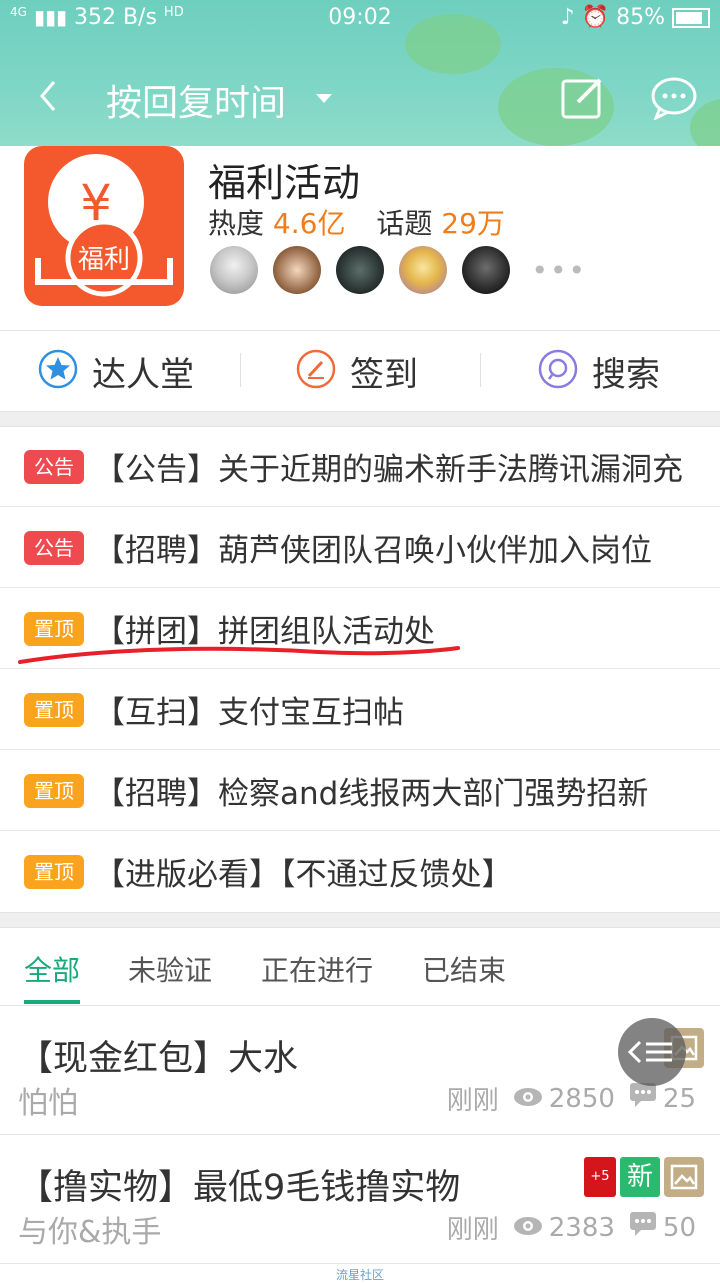 This screenshot has width=720, height=1283. Describe the element at coordinates (674, 99) in the screenshot. I see `chat-bubble-icon` at that location.